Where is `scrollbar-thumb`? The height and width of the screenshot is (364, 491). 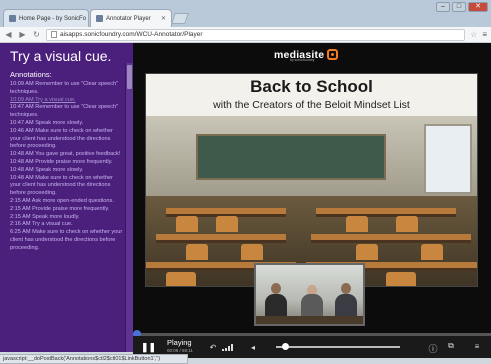
scrollbar-thumb is located at coordinates (129, 77).